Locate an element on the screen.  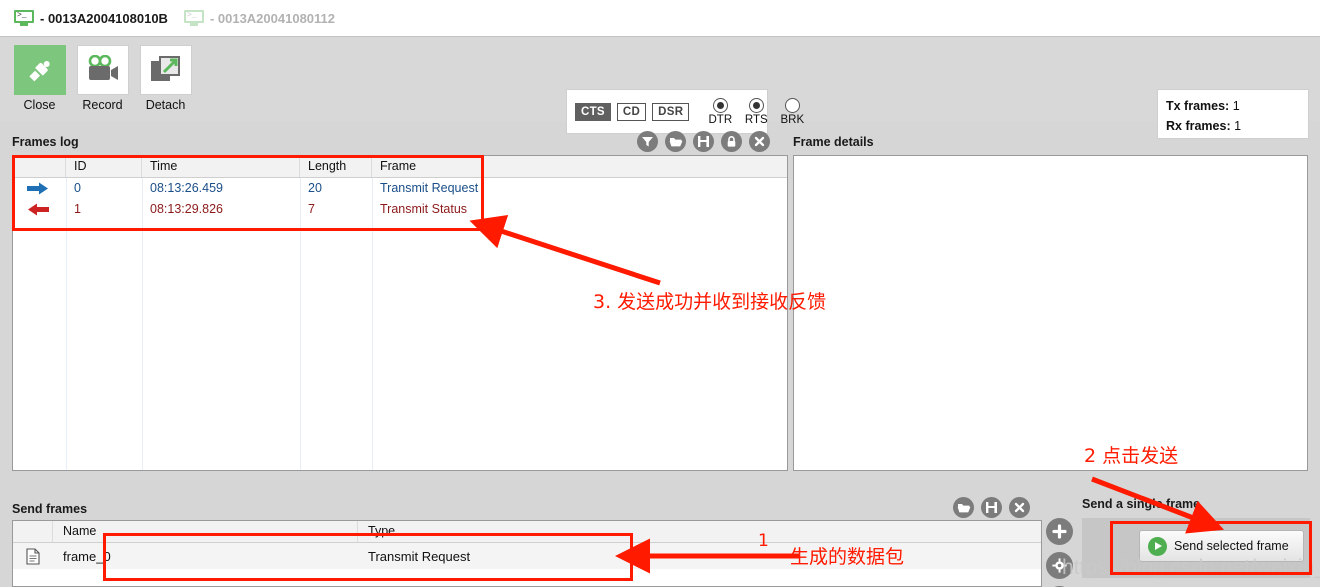
send-frames-title: Send frames is located at coordinates (50, 509).